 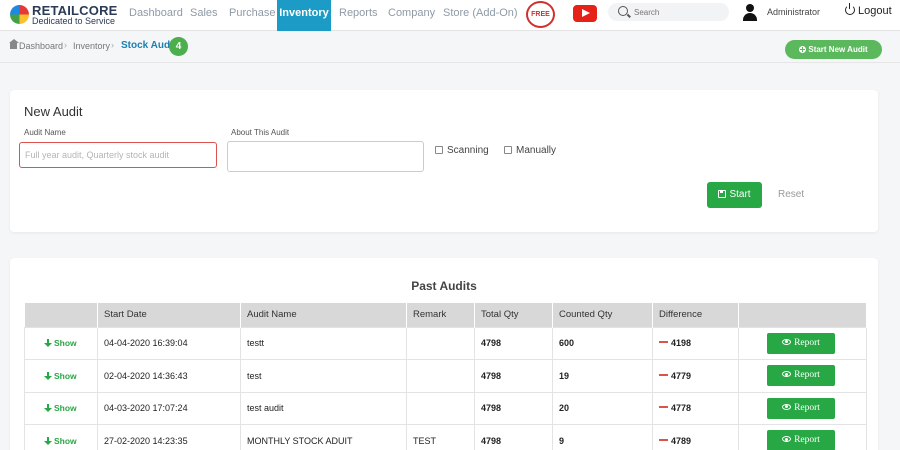 What do you see at coordinates (65, 15) in the screenshot?
I see `brand-logo: RETAILCORE Dedicated to Service` at bounding box center [65, 15].